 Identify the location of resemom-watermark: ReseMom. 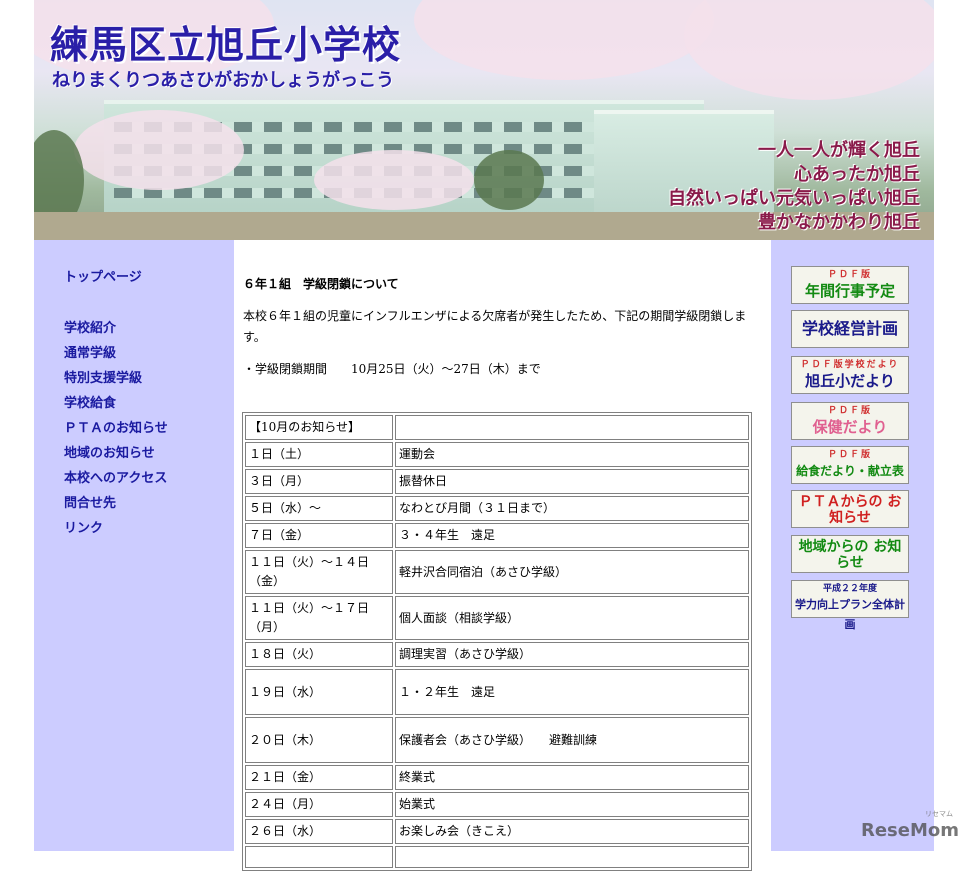
(909, 830).